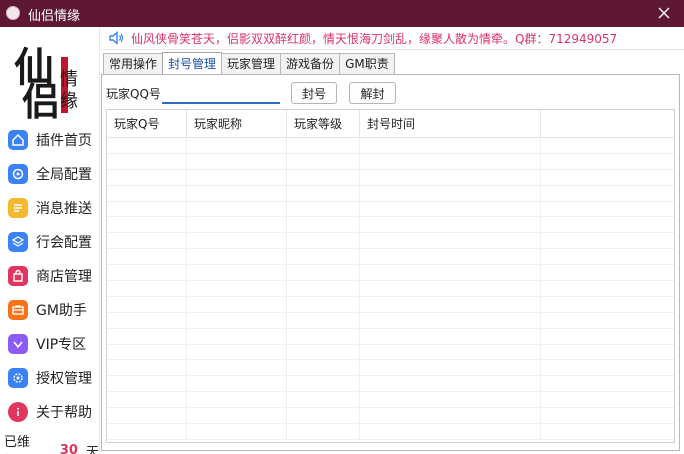  I want to click on window-title: 仙侣情缘, so click(54, 16).